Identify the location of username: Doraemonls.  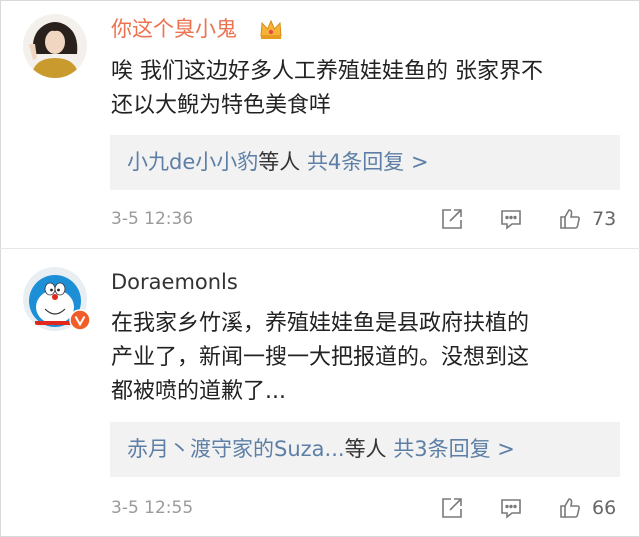
(174, 282).